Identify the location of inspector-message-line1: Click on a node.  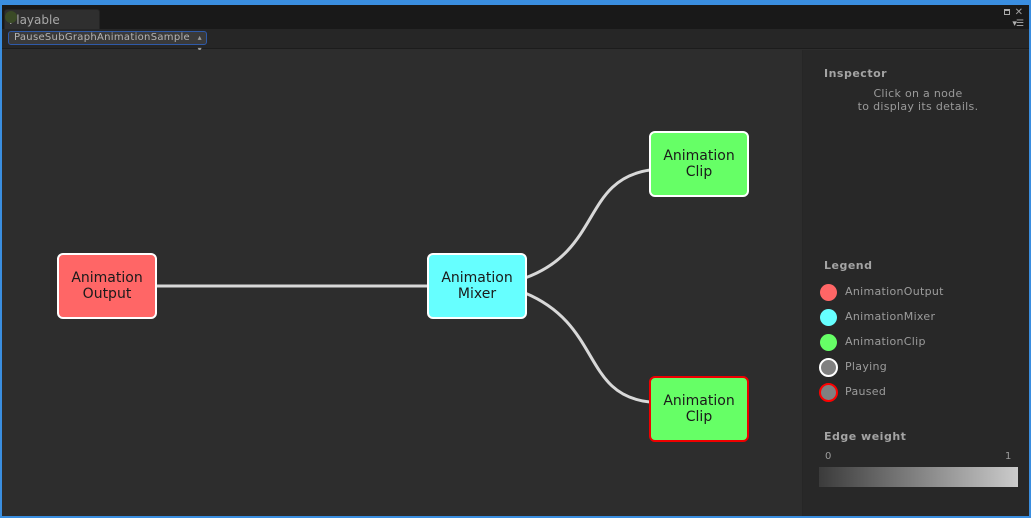
(918, 93).